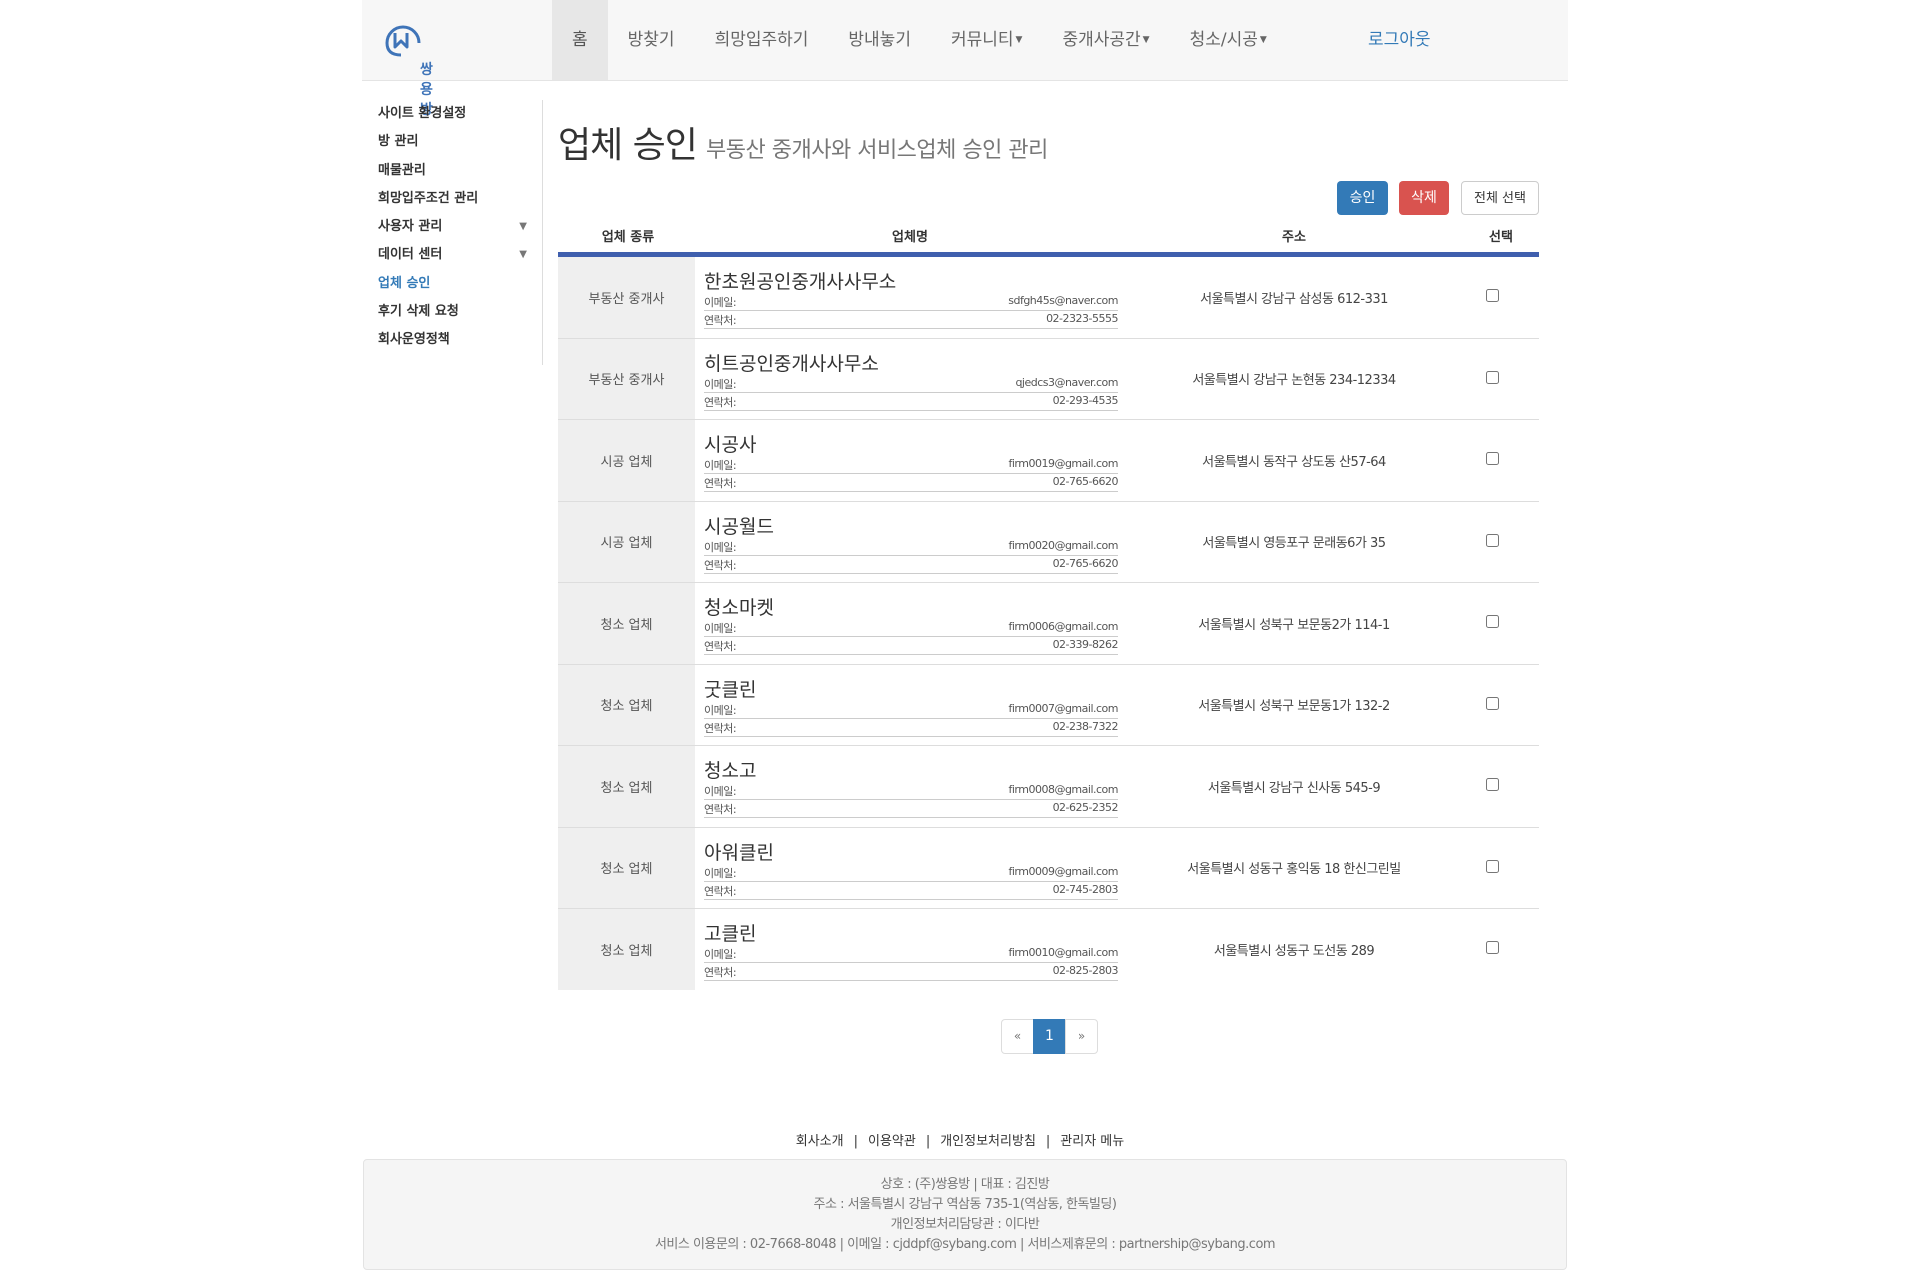  What do you see at coordinates (1081, 1036) in the screenshot?
I see `pagination-next: »` at bounding box center [1081, 1036].